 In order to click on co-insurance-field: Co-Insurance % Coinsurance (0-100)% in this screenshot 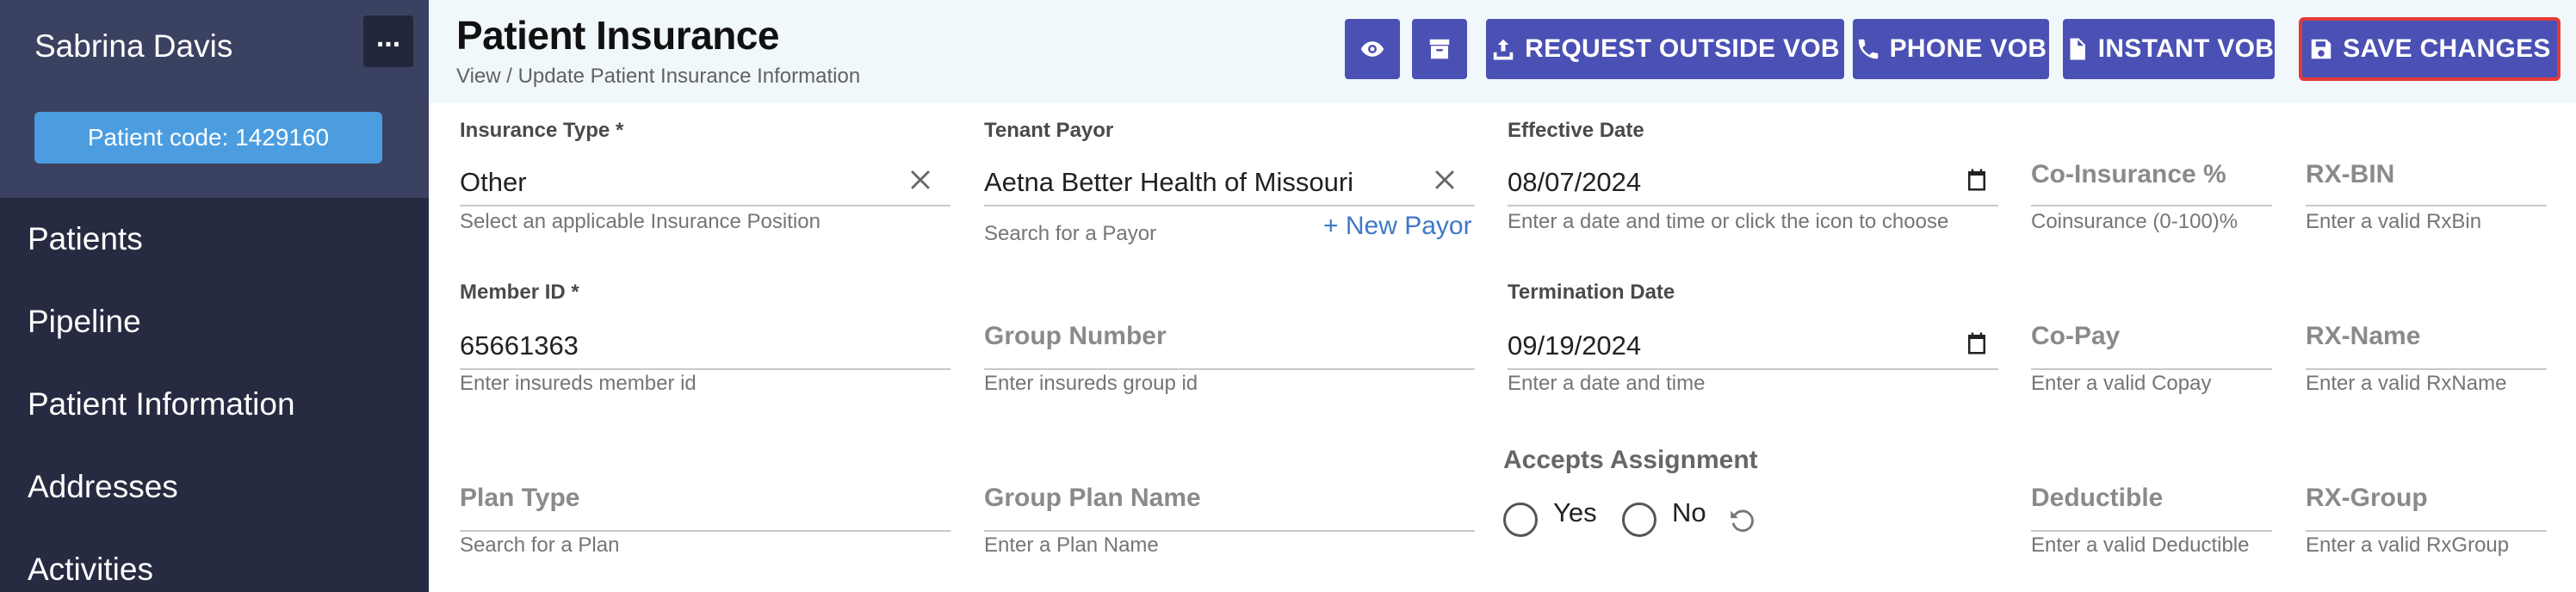, I will do `click(2151, 177)`.